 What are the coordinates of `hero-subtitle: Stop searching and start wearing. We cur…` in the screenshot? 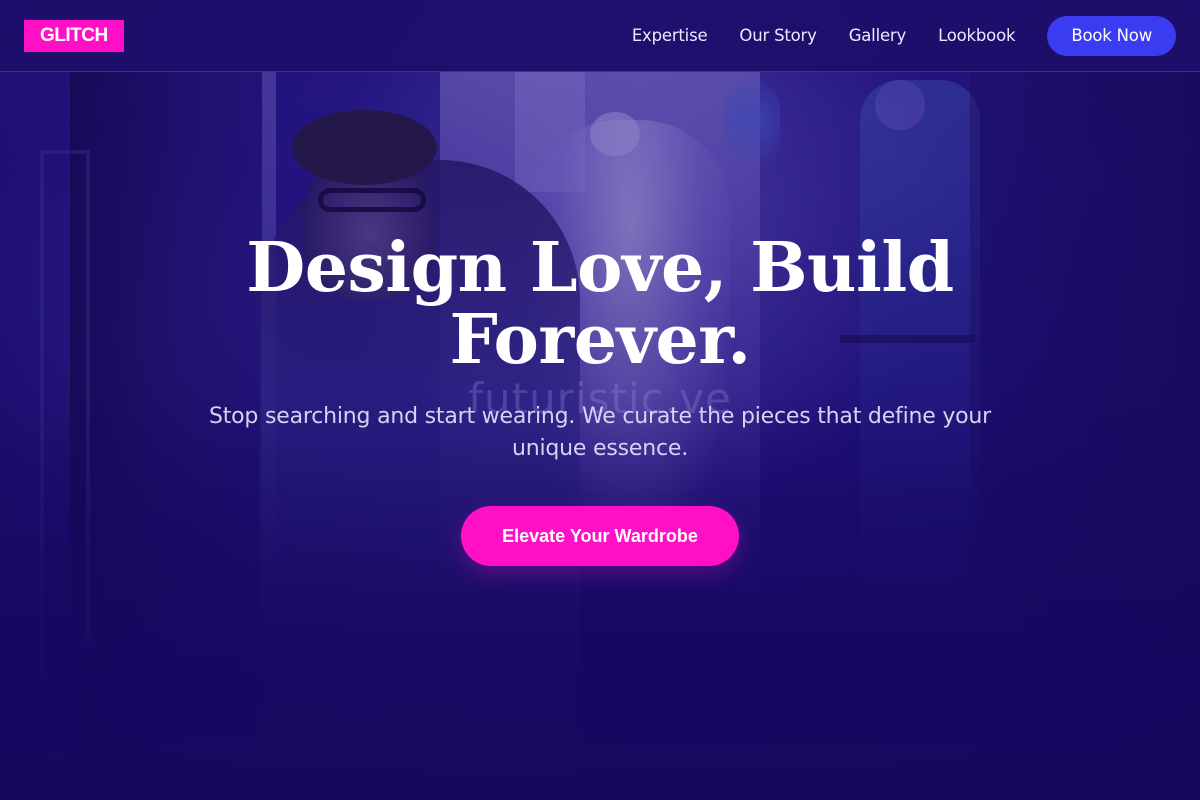 It's located at (600, 432).